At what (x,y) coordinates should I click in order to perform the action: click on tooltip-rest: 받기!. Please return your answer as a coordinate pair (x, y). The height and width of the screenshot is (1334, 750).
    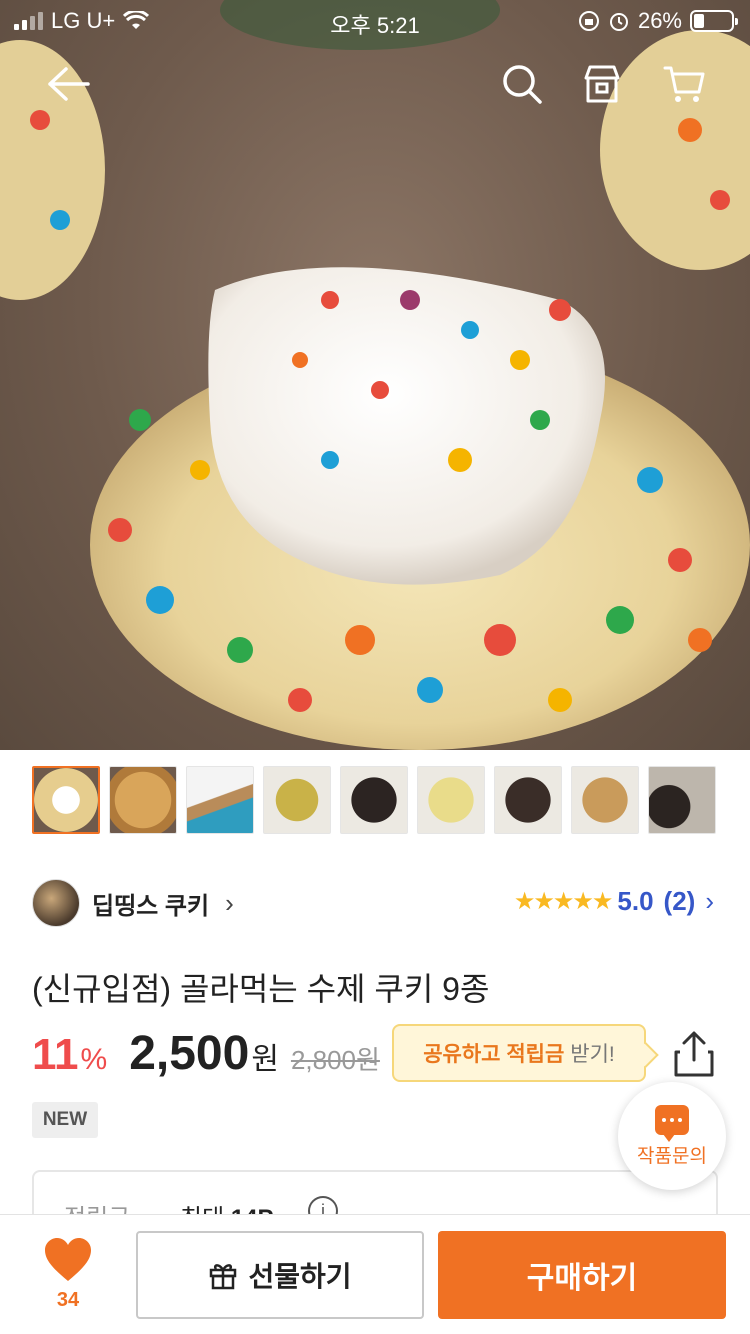
    Looking at the image, I should click on (592, 1054).